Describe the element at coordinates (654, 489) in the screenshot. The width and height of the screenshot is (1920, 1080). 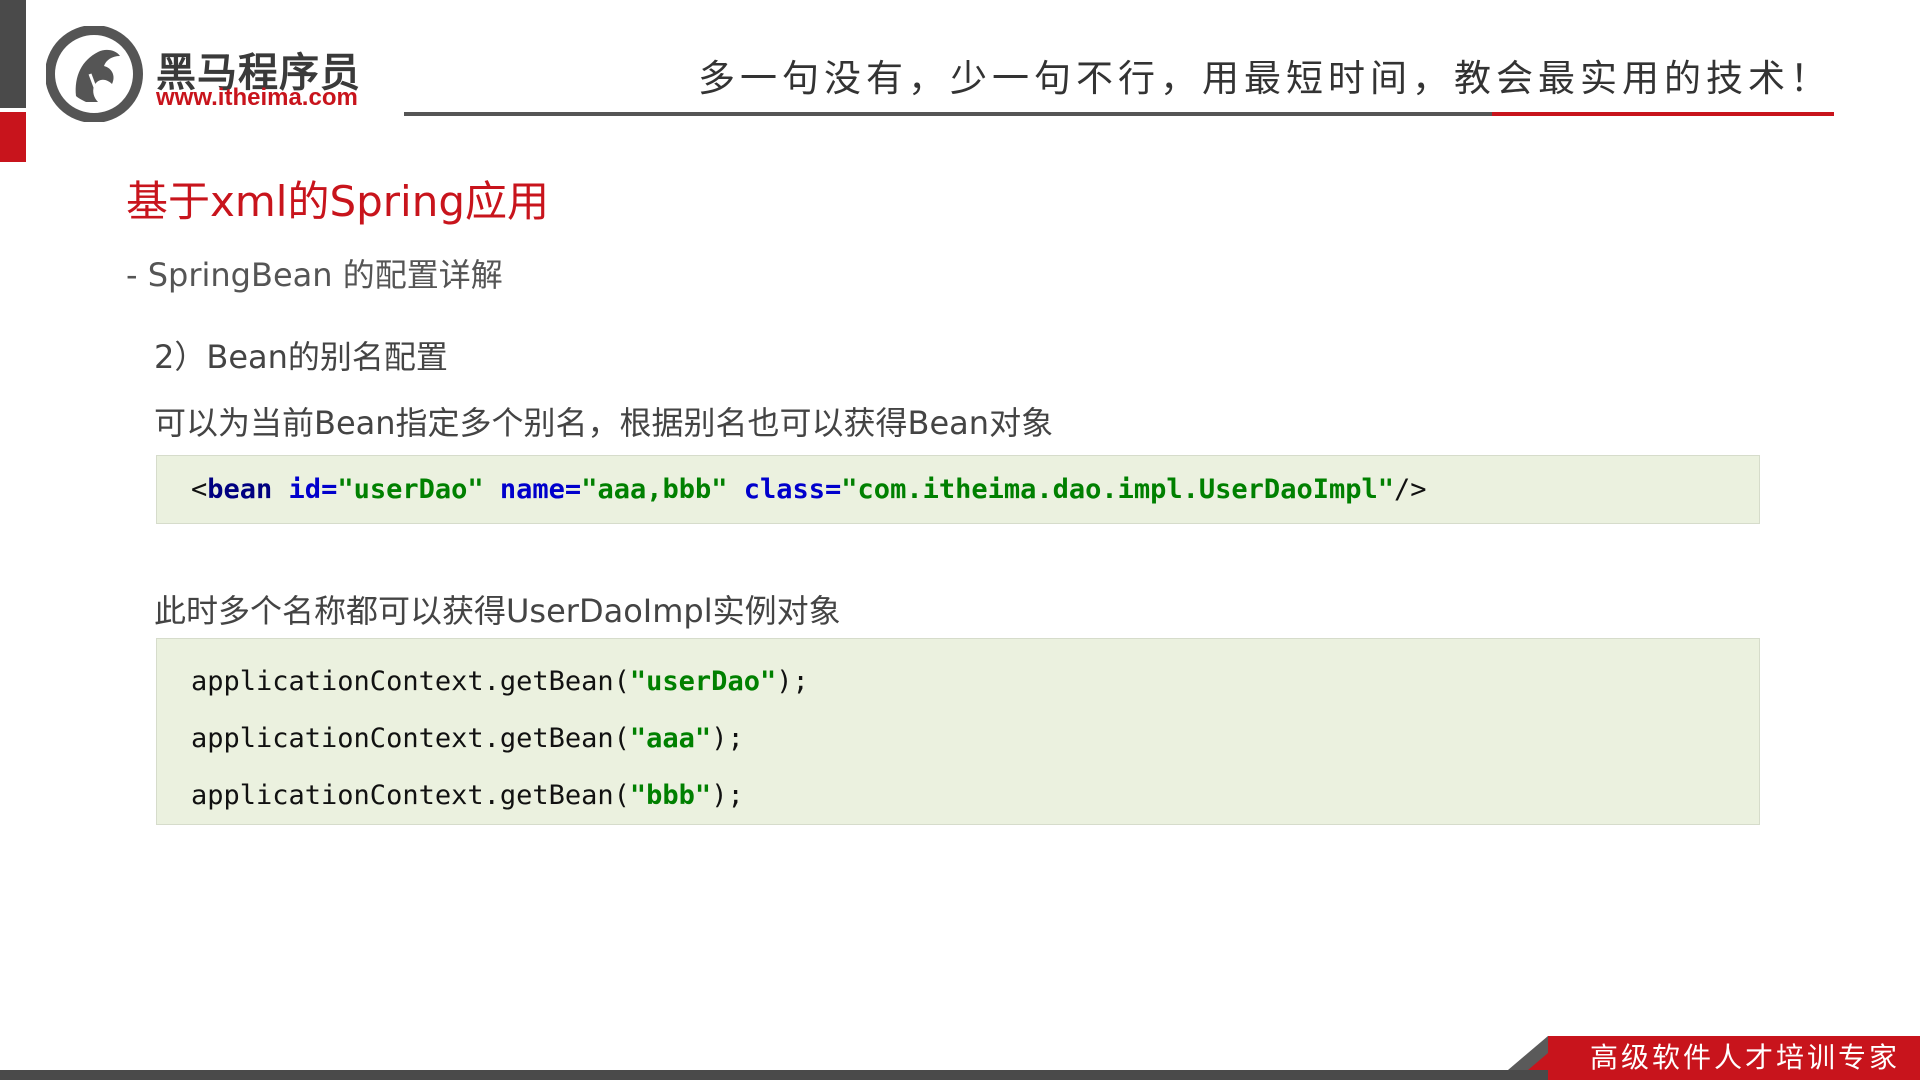
I see `code-val-name: "aaa,bbb"` at that location.